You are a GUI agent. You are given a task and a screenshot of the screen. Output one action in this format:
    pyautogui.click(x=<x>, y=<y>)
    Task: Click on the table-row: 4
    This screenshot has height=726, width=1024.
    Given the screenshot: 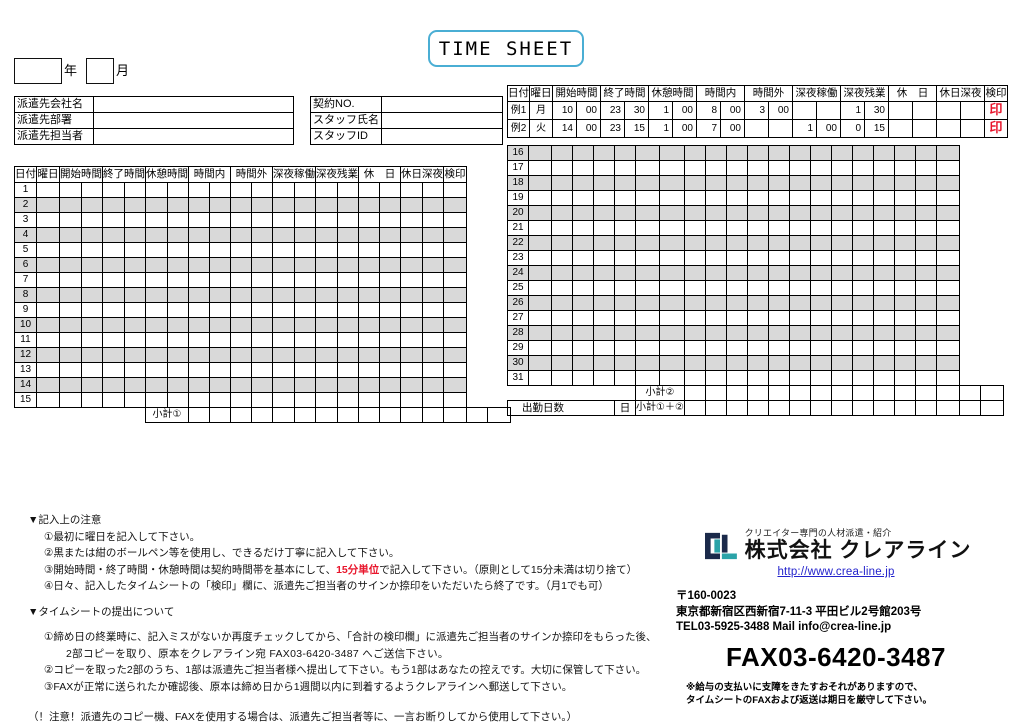 What is the action you would take?
    pyautogui.click(x=262, y=235)
    